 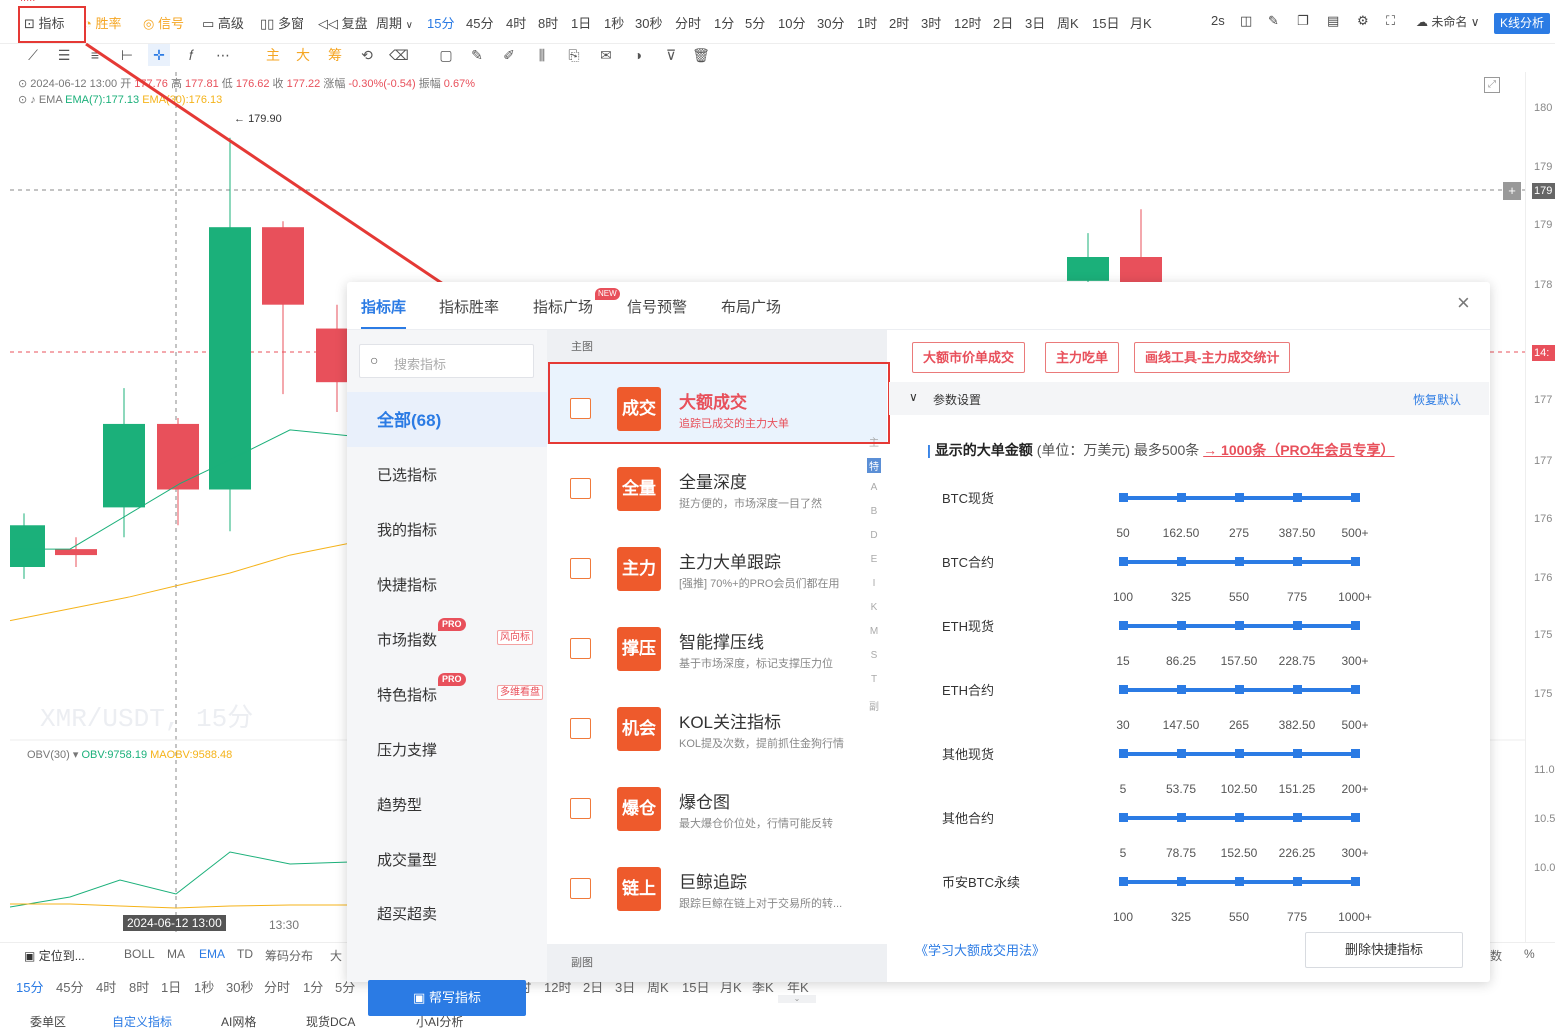 What do you see at coordinates (48, 1021) in the screenshot?
I see `bottom-tab-0: 委单区` at bounding box center [48, 1021].